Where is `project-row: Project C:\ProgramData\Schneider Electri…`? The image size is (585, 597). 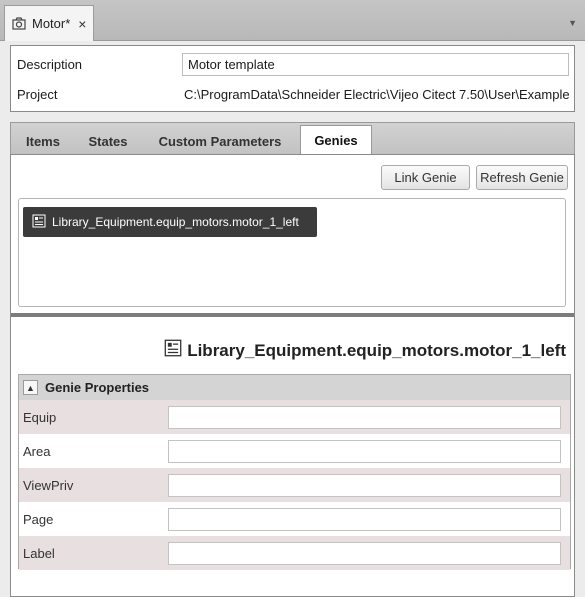 project-row: Project C:\ProgramData\Schneider Electri… is located at coordinates (292, 94).